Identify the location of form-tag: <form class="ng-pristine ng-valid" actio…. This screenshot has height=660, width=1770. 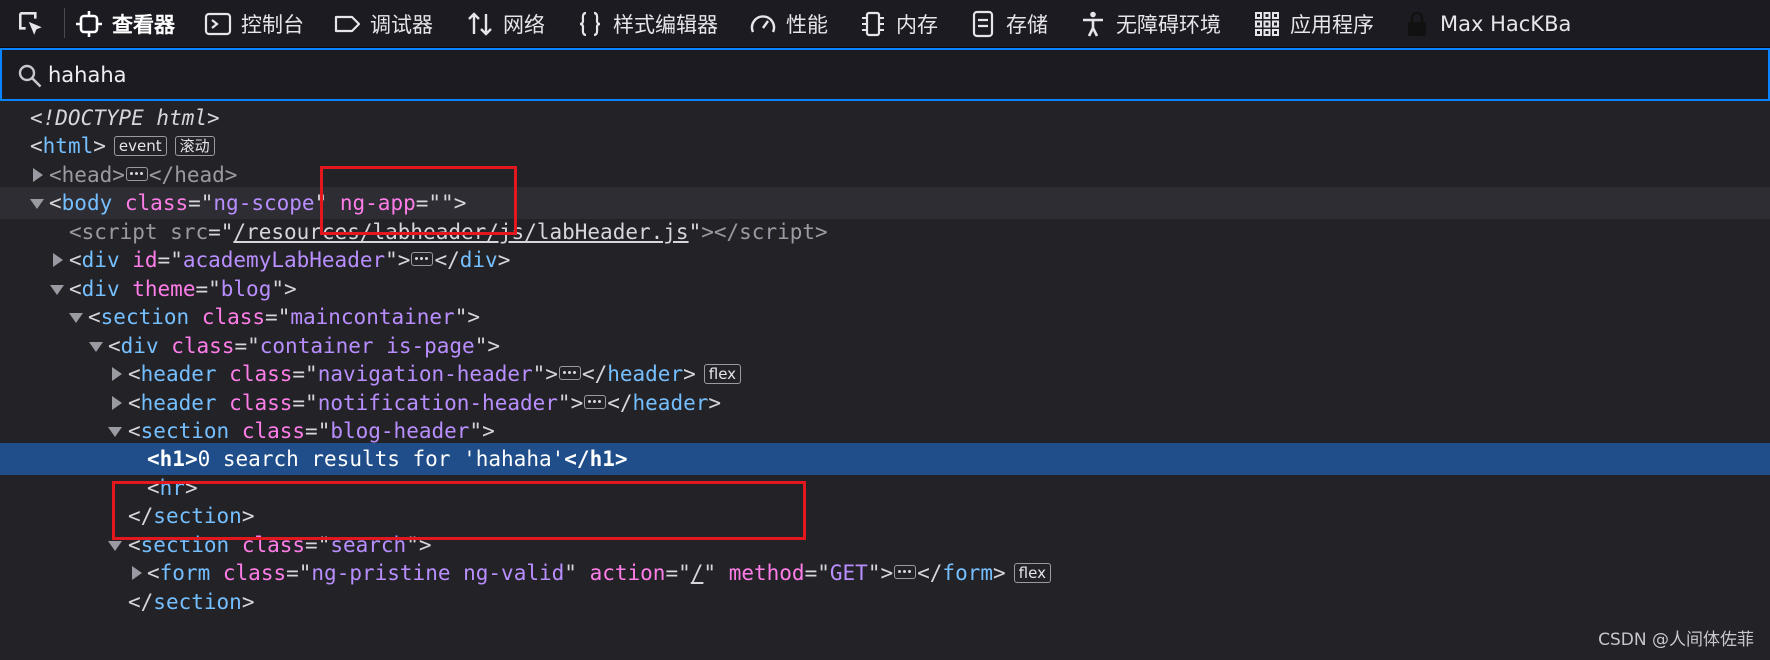
(599, 573).